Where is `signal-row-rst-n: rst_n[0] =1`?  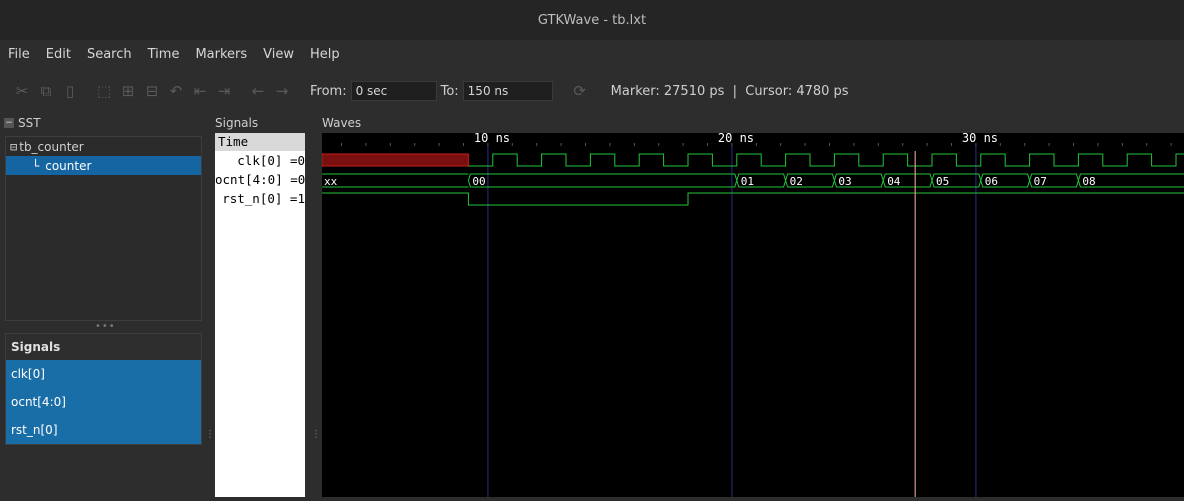 signal-row-rst-n: rst_n[0] =1 is located at coordinates (260, 198).